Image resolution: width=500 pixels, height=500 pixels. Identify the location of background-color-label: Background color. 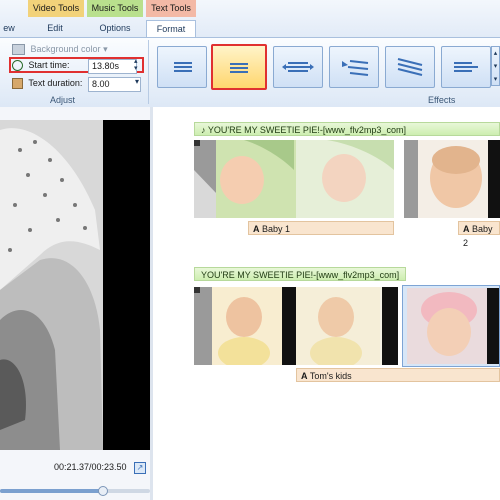
(65, 49).